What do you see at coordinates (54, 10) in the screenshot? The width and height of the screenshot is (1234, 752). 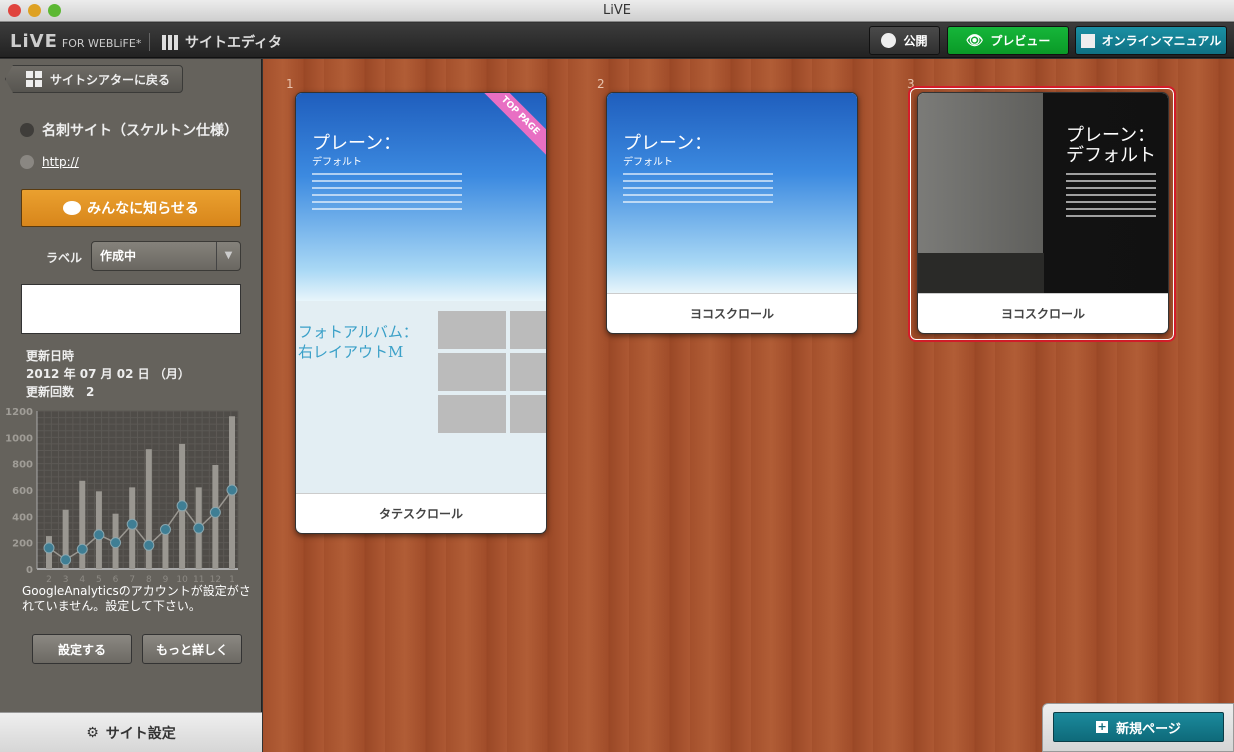 I see `zoom-button` at bounding box center [54, 10].